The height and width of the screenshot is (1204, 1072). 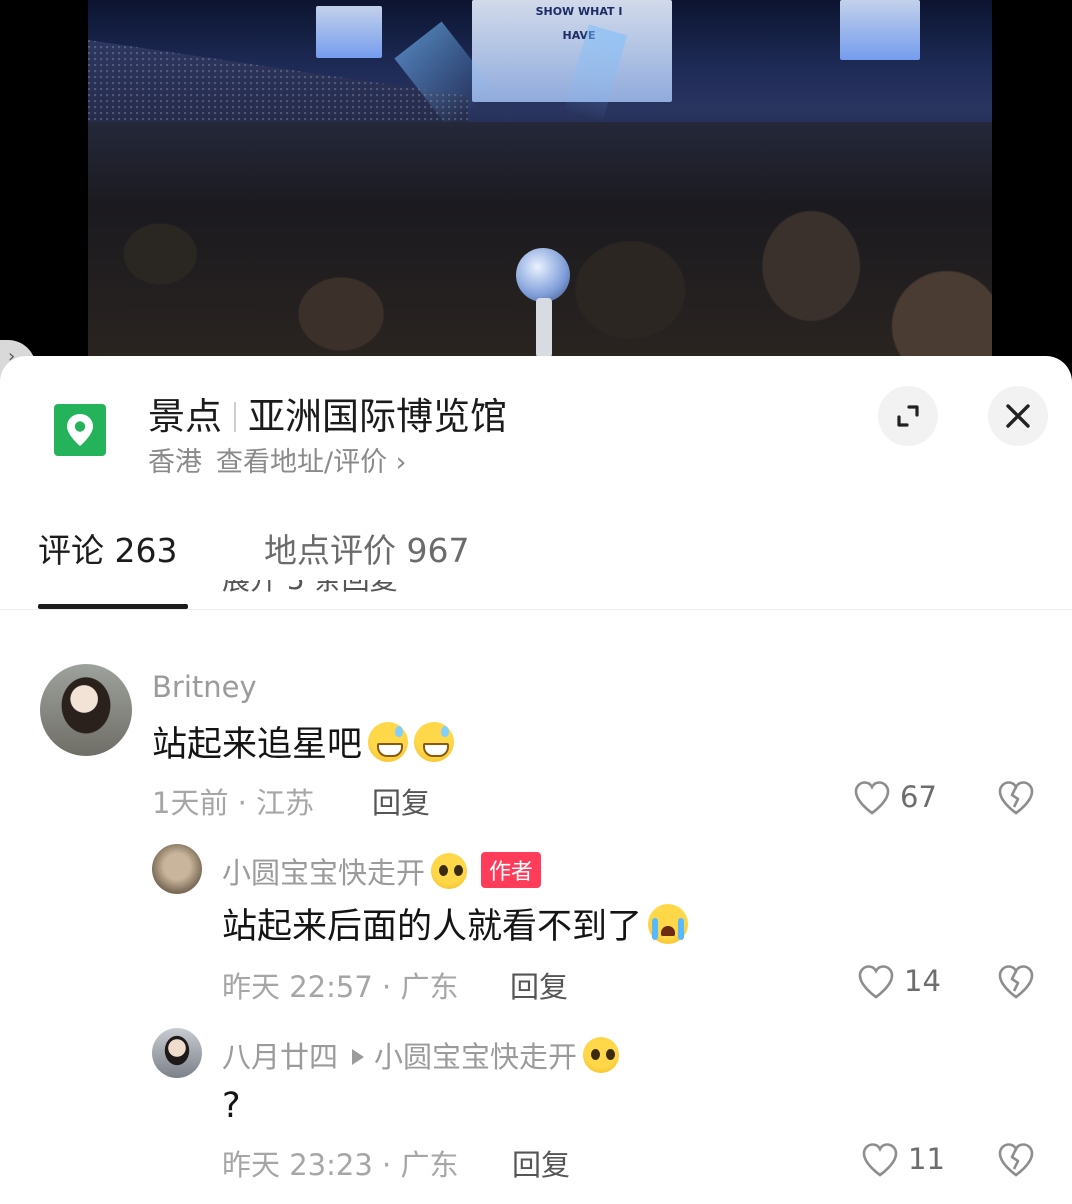 What do you see at coordinates (880, 30) in the screenshot?
I see `right-screen` at bounding box center [880, 30].